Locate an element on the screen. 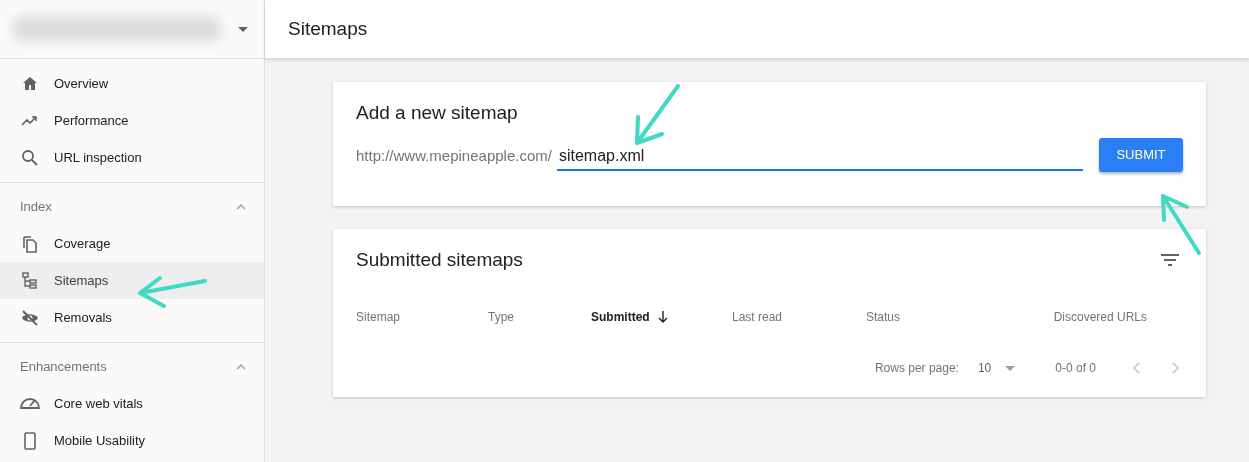 The width and height of the screenshot is (1249, 462). column-header: Discovered URLs is located at coordinates (1100, 317).